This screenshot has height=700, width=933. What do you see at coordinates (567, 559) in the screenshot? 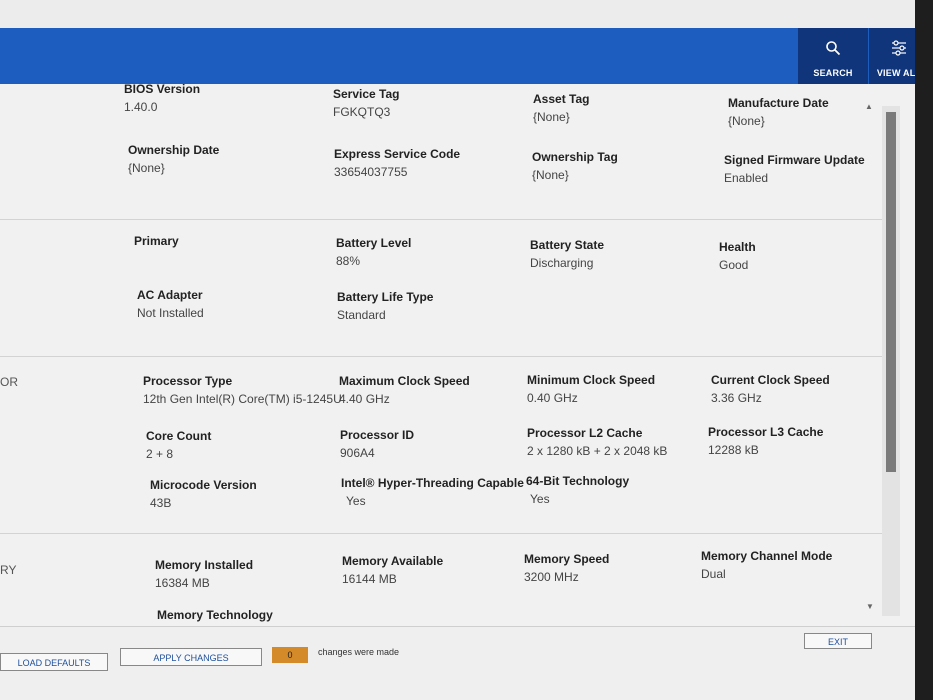
I see `memory-speed-label: Memory Speed` at bounding box center [567, 559].